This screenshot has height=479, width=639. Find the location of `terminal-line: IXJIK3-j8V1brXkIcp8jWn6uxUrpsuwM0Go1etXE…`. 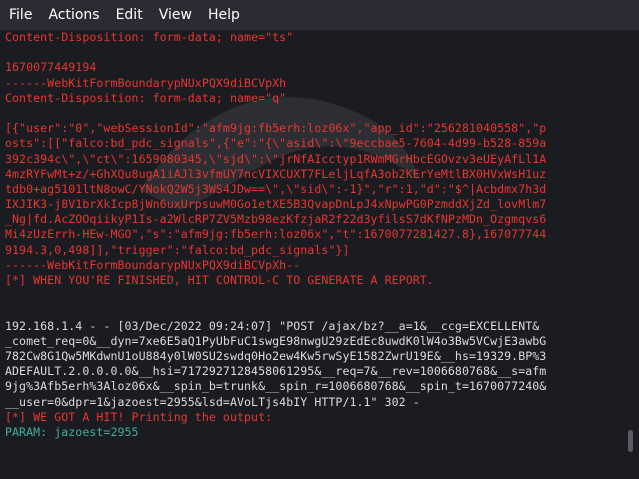

terminal-line: IXJIK3-j8V1brXkIcp8jWn6uxUrpsuwM0Go1etXE… is located at coordinates (276, 204).